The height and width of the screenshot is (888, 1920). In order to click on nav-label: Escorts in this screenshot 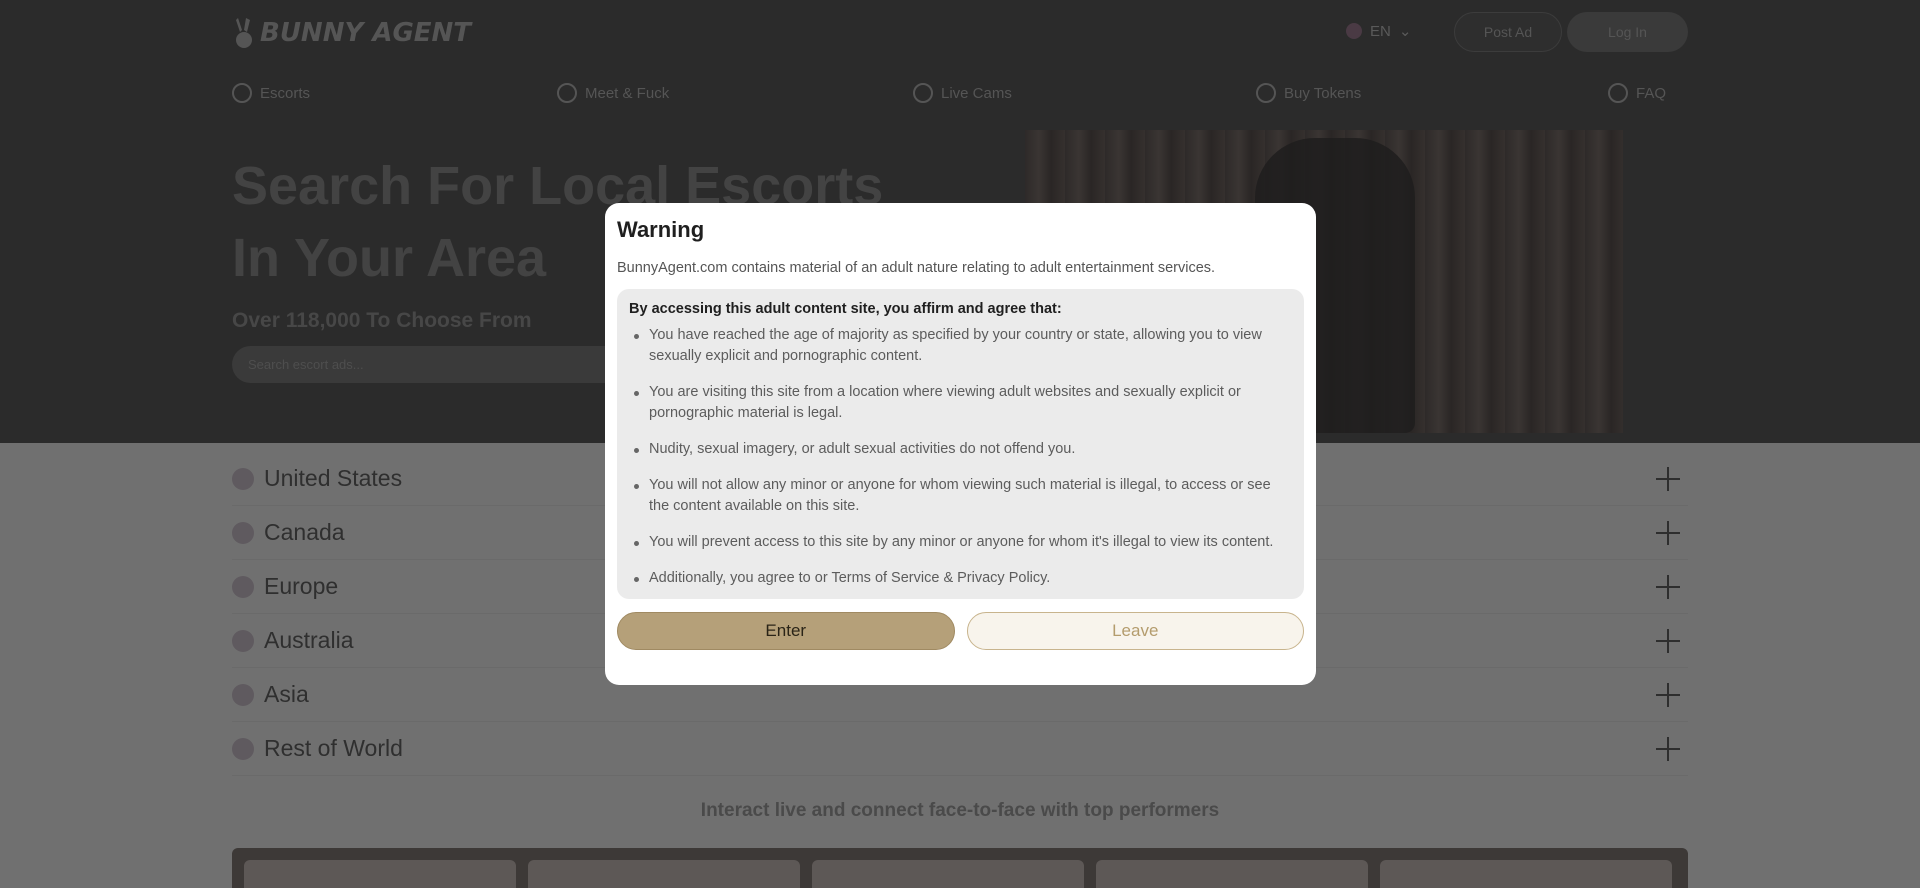, I will do `click(285, 93)`.